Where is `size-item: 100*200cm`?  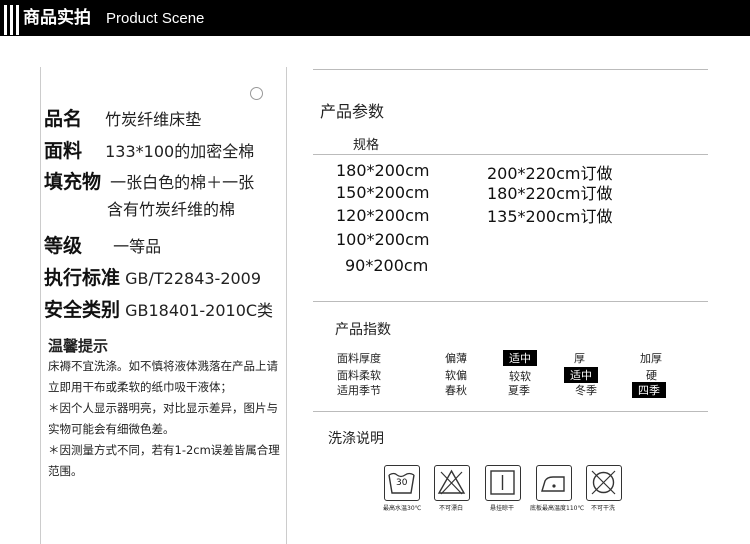 size-item: 100*200cm is located at coordinates (383, 239).